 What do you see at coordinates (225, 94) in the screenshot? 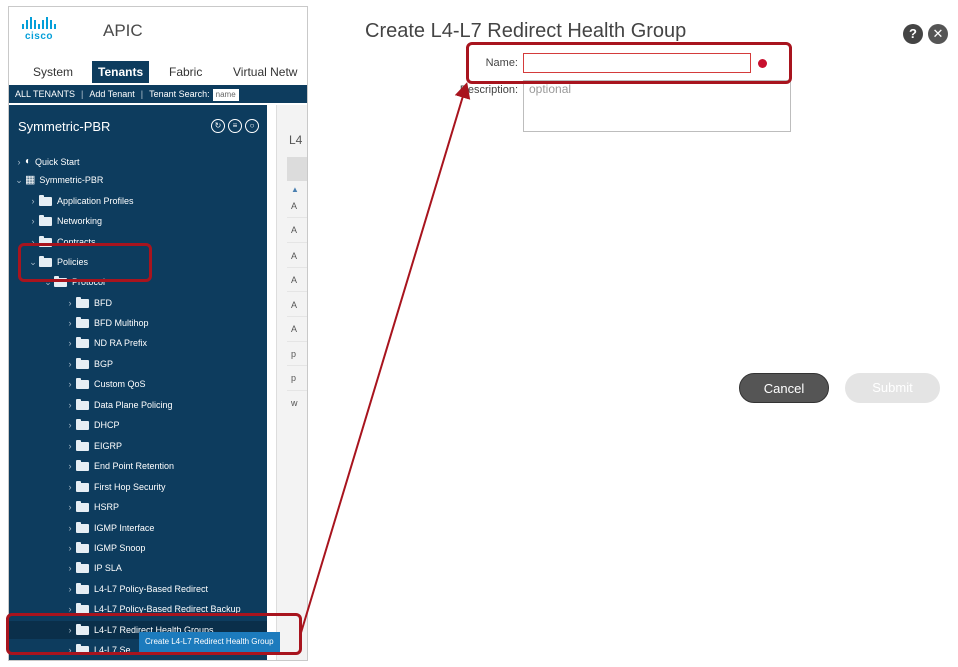
I see `tenant-search-input: name` at bounding box center [225, 94].